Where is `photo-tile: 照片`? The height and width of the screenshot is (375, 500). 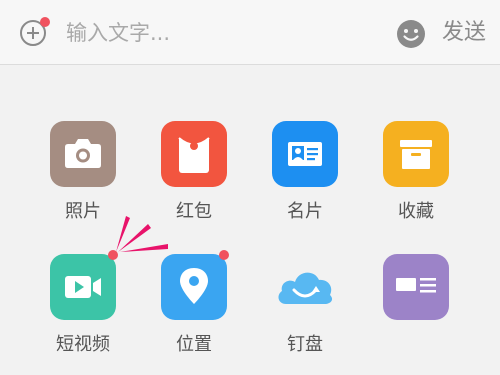 photo-tile: 照片 is located at coordinates (83, 173).